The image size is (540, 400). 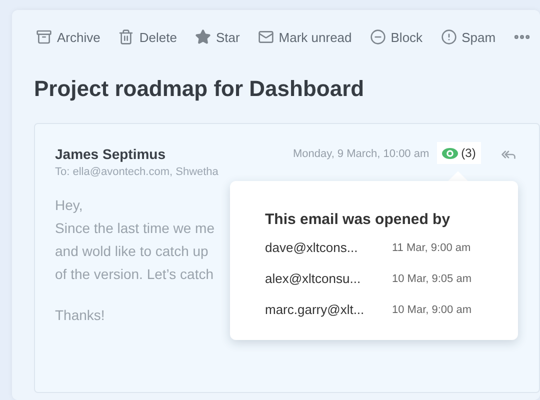 I want to click on toolbar-button: Star, so click(x=217, y=37).